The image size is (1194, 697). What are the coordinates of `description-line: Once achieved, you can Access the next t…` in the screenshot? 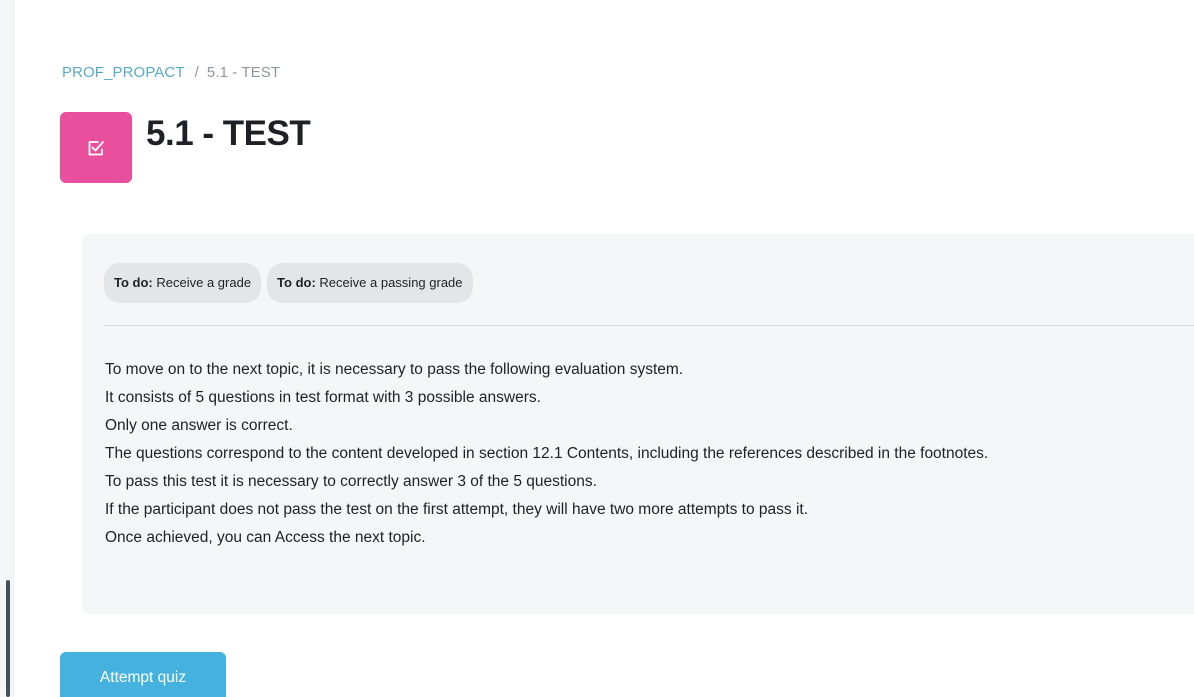 It's located at (265, 537).